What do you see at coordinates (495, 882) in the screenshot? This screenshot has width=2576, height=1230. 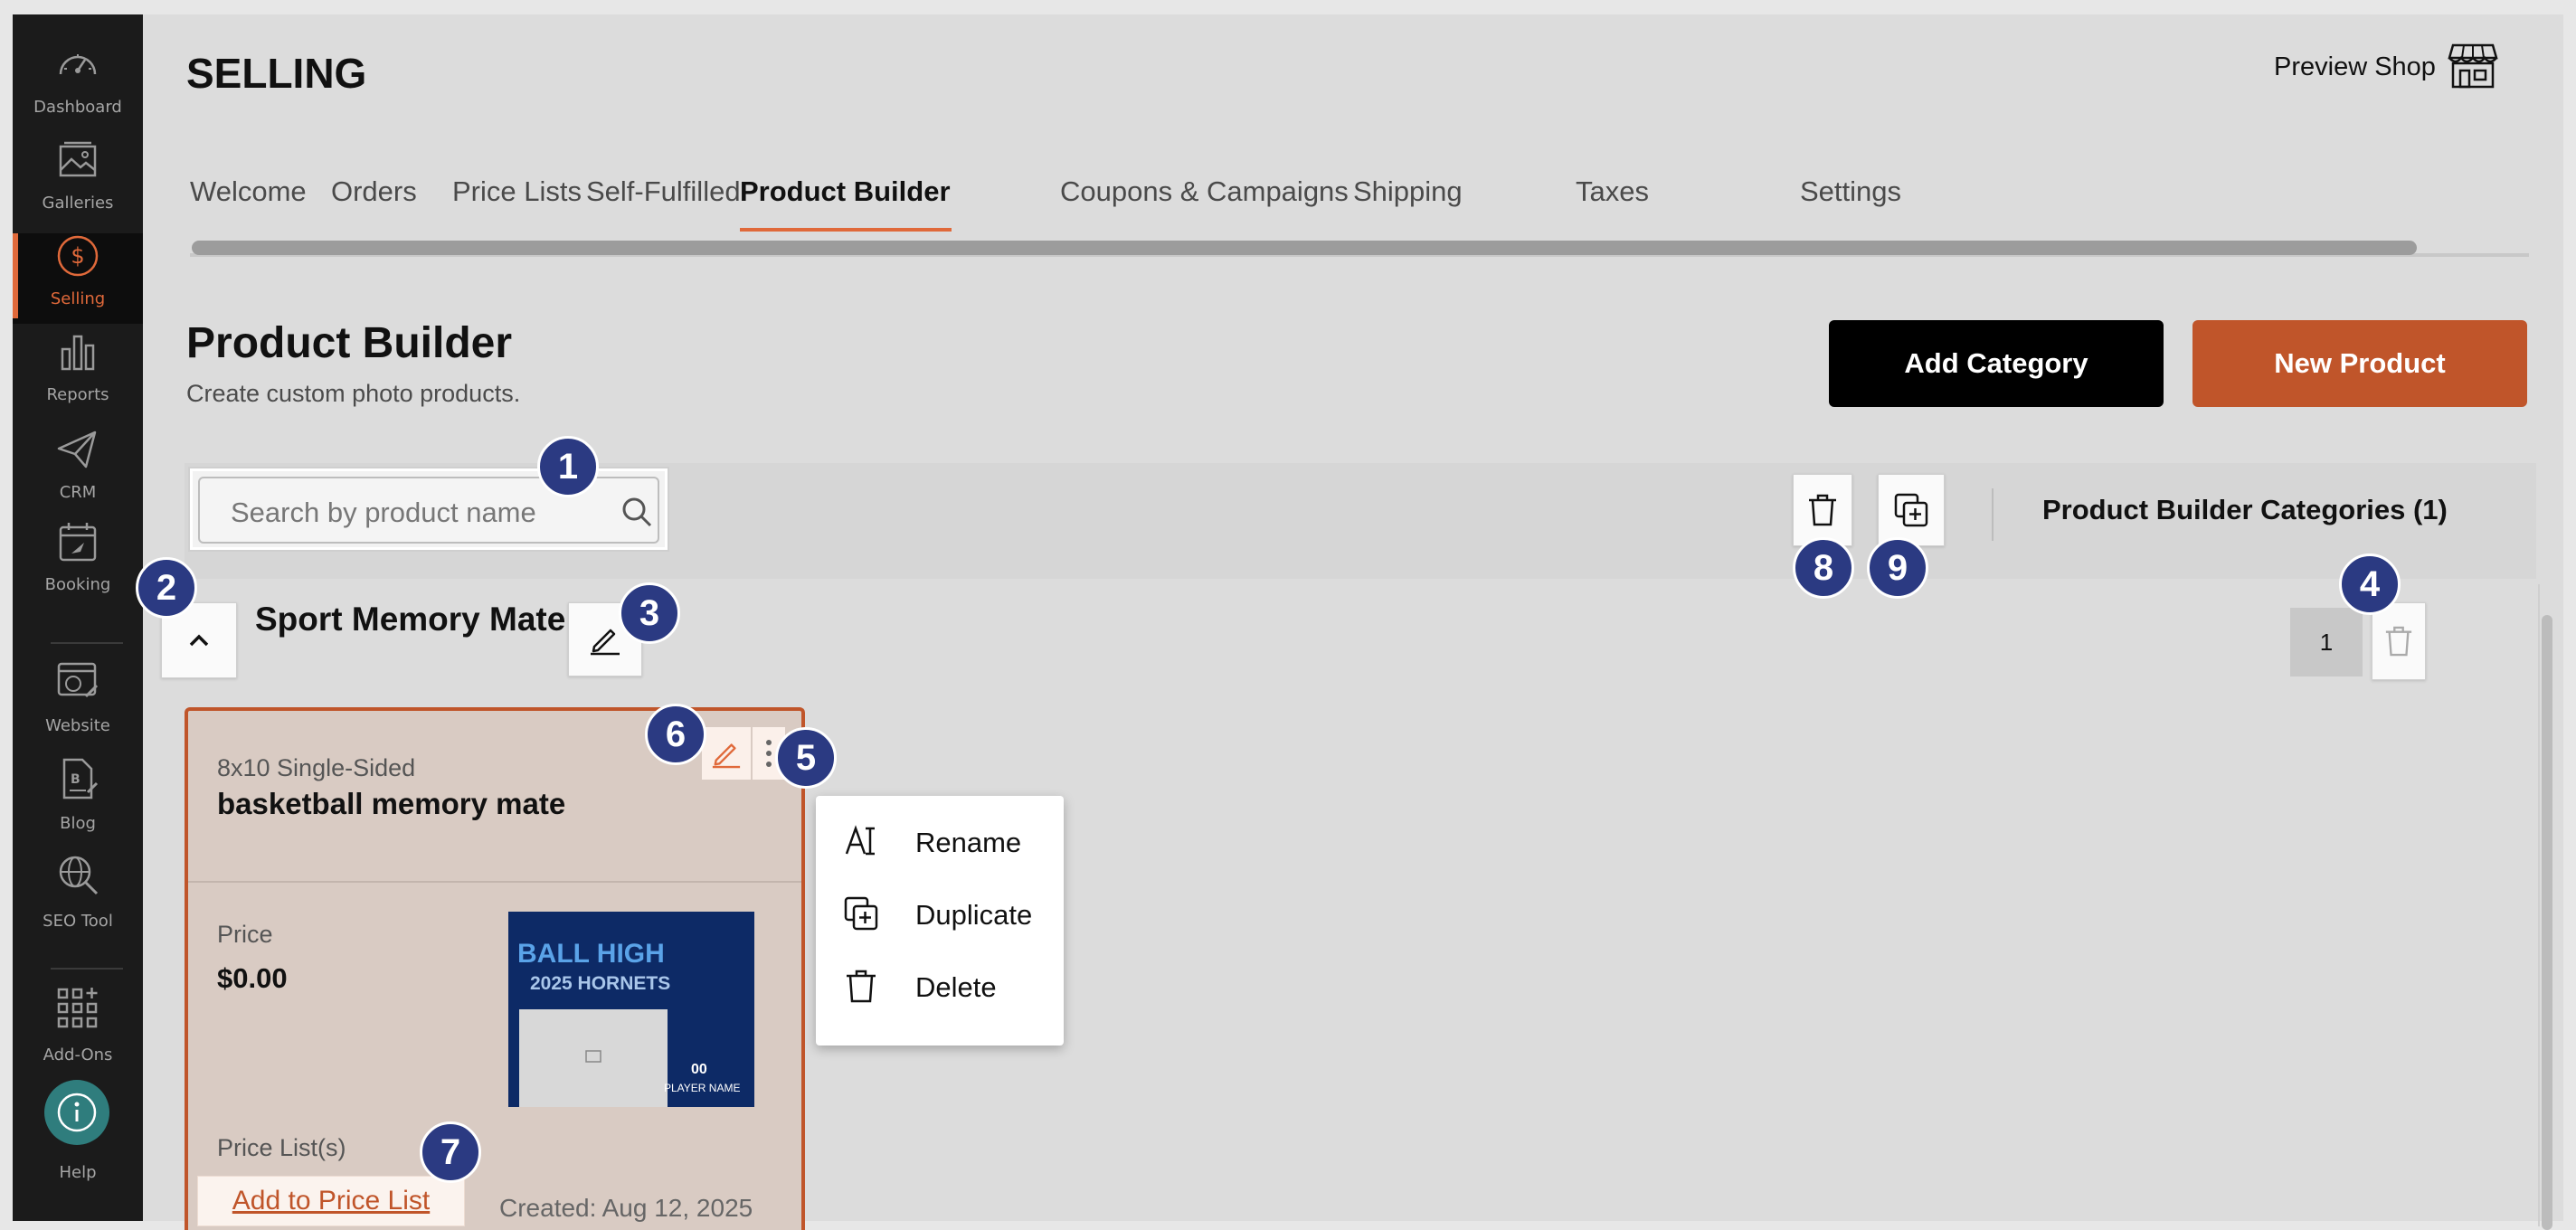 I see `card-divider` at bounding box center [495, 882].